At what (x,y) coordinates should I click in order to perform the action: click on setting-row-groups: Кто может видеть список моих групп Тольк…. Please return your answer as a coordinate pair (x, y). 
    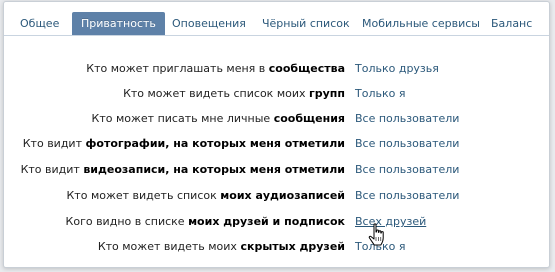
    Looking at the image, I should click on (276, 94).